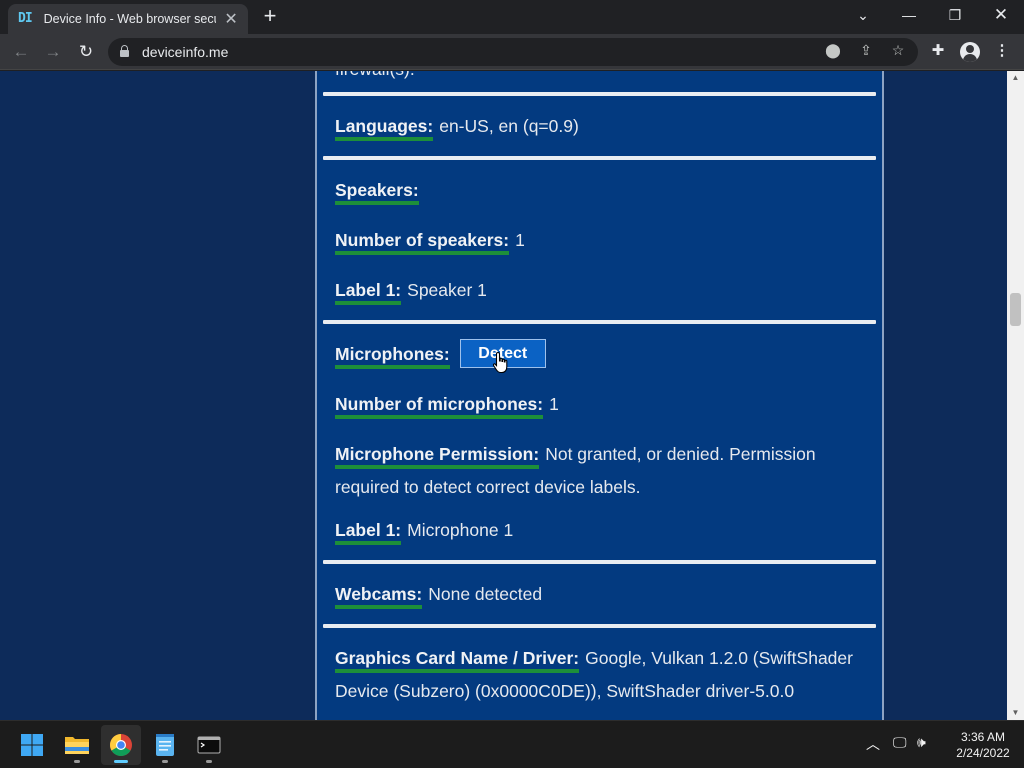  What do you see at coordinates (392, 356) in the screenshot?
I see `microphones-label: Microphones:` at bounding box center [392, 356].